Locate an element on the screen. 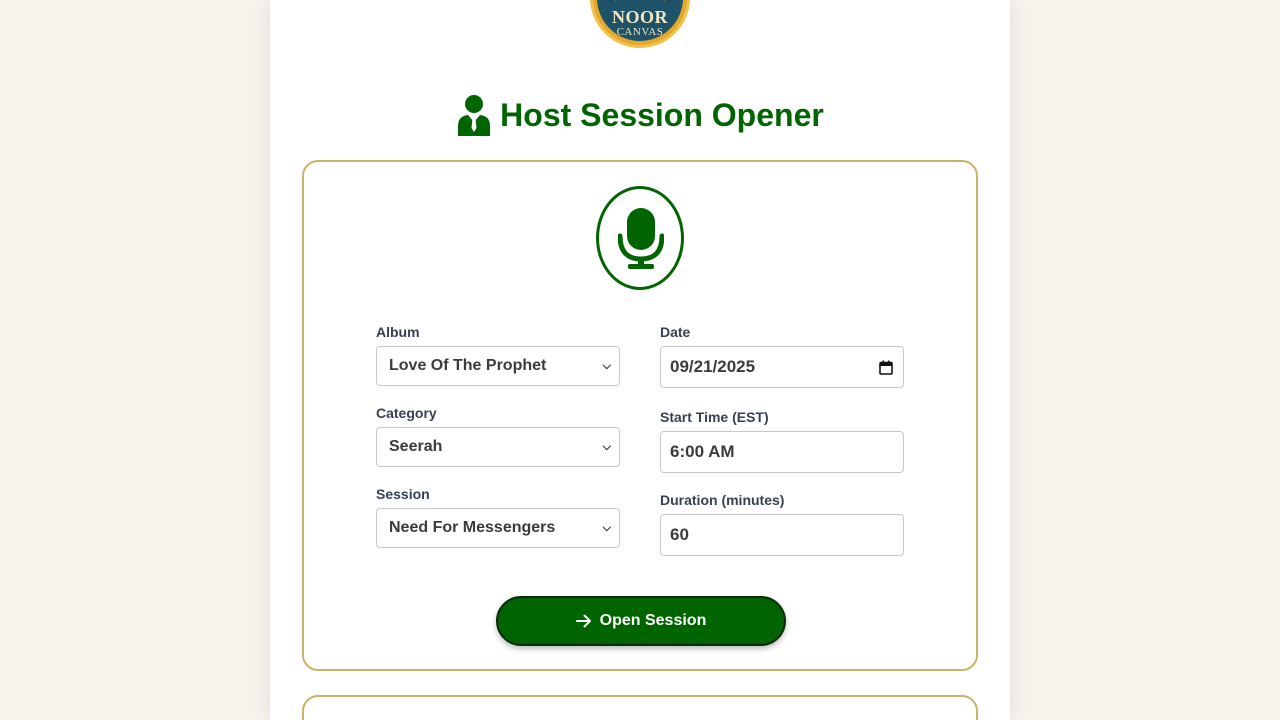 The height and width of the screenshot is (720, 1280). start-time-label: Start Time (EST) is located at coordinates (714, 417).